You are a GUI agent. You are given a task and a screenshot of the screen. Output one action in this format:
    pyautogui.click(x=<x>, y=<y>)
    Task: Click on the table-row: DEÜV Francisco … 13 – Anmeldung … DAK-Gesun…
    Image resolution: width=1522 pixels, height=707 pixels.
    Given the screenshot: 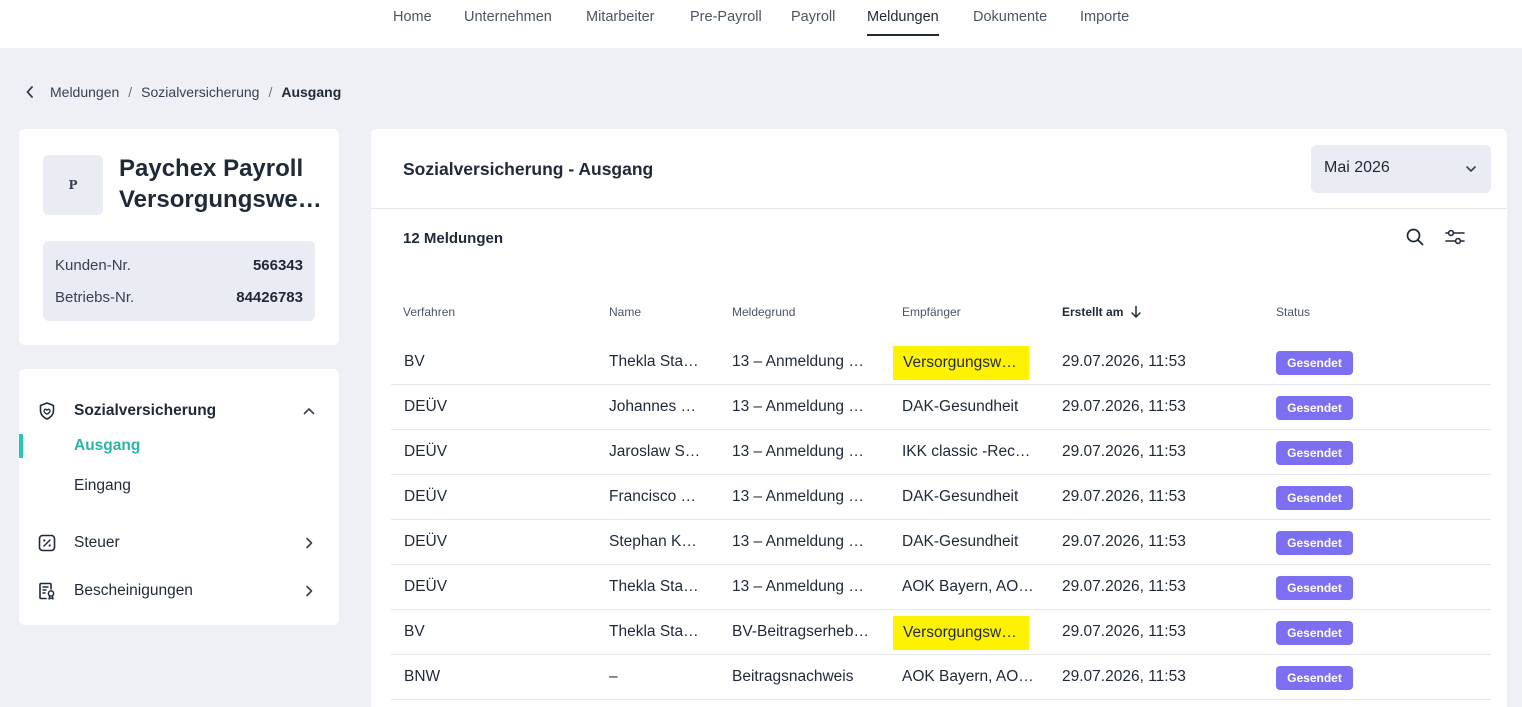 What is the action you would take?
    pyautogui.click(x=941, y=497)
    